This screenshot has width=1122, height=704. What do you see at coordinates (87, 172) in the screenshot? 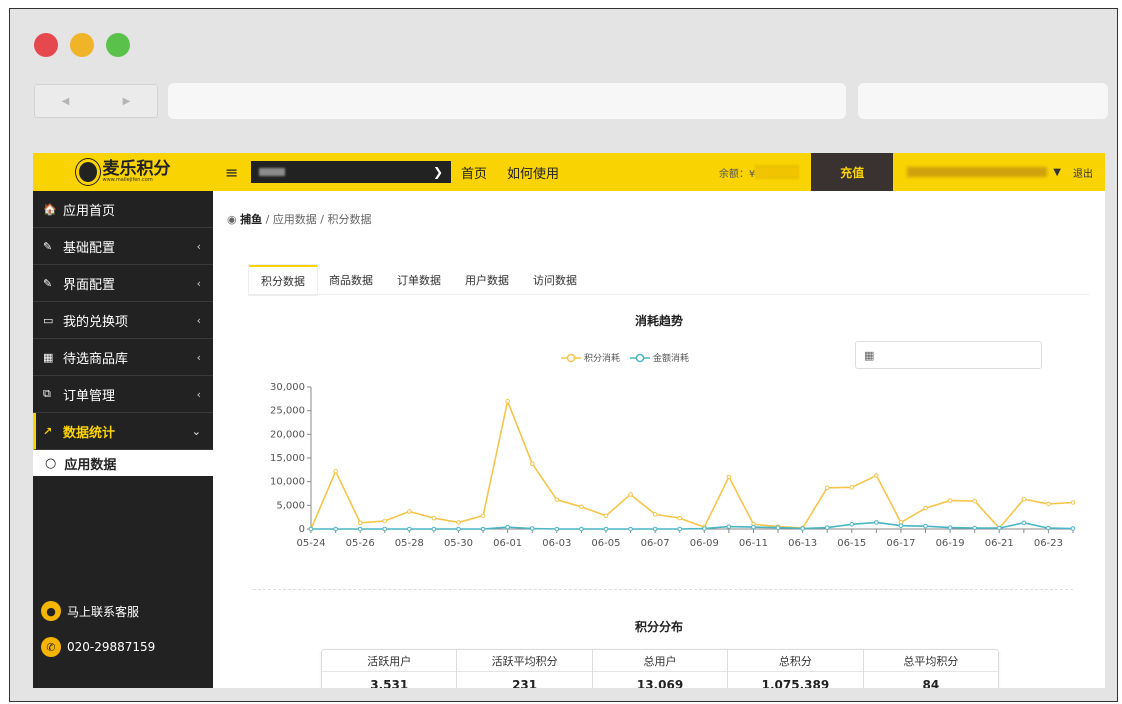
I see `logo-mark-icon` at bounding box center [87, 172].